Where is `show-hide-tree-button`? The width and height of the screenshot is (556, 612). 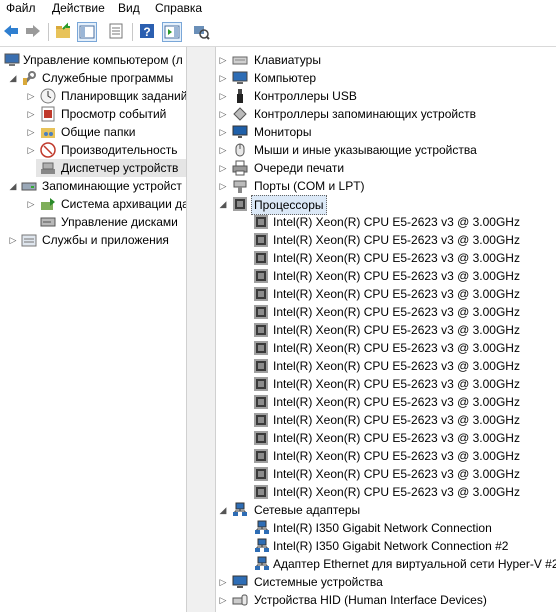
show-hide-tree-button is located at coordinates (87, 32).